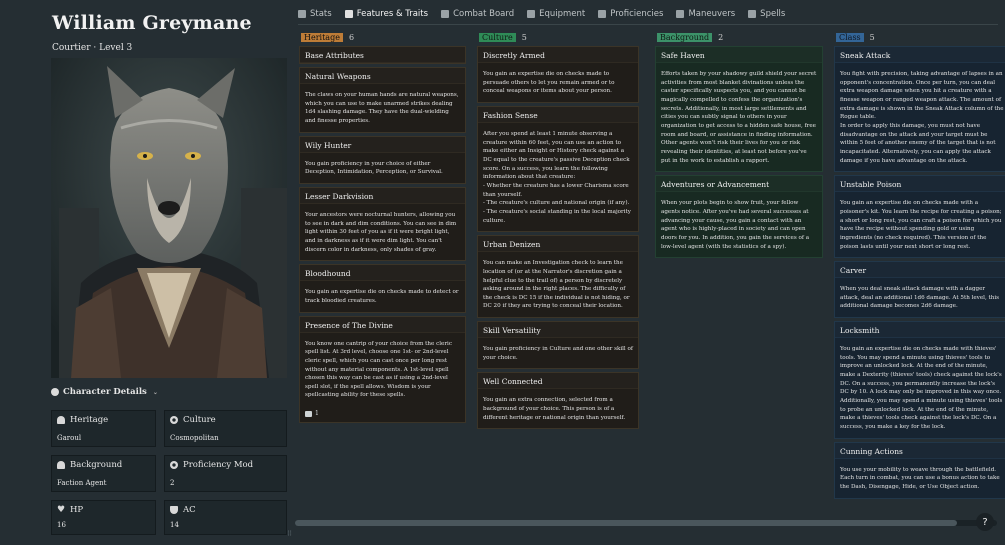 The image size is (1005, 545). What do you see at coordinates (382, 196) in the screenshot?
I see `heritage-feature-title: Lesser Darkvision` at bounding box center [382, 196].